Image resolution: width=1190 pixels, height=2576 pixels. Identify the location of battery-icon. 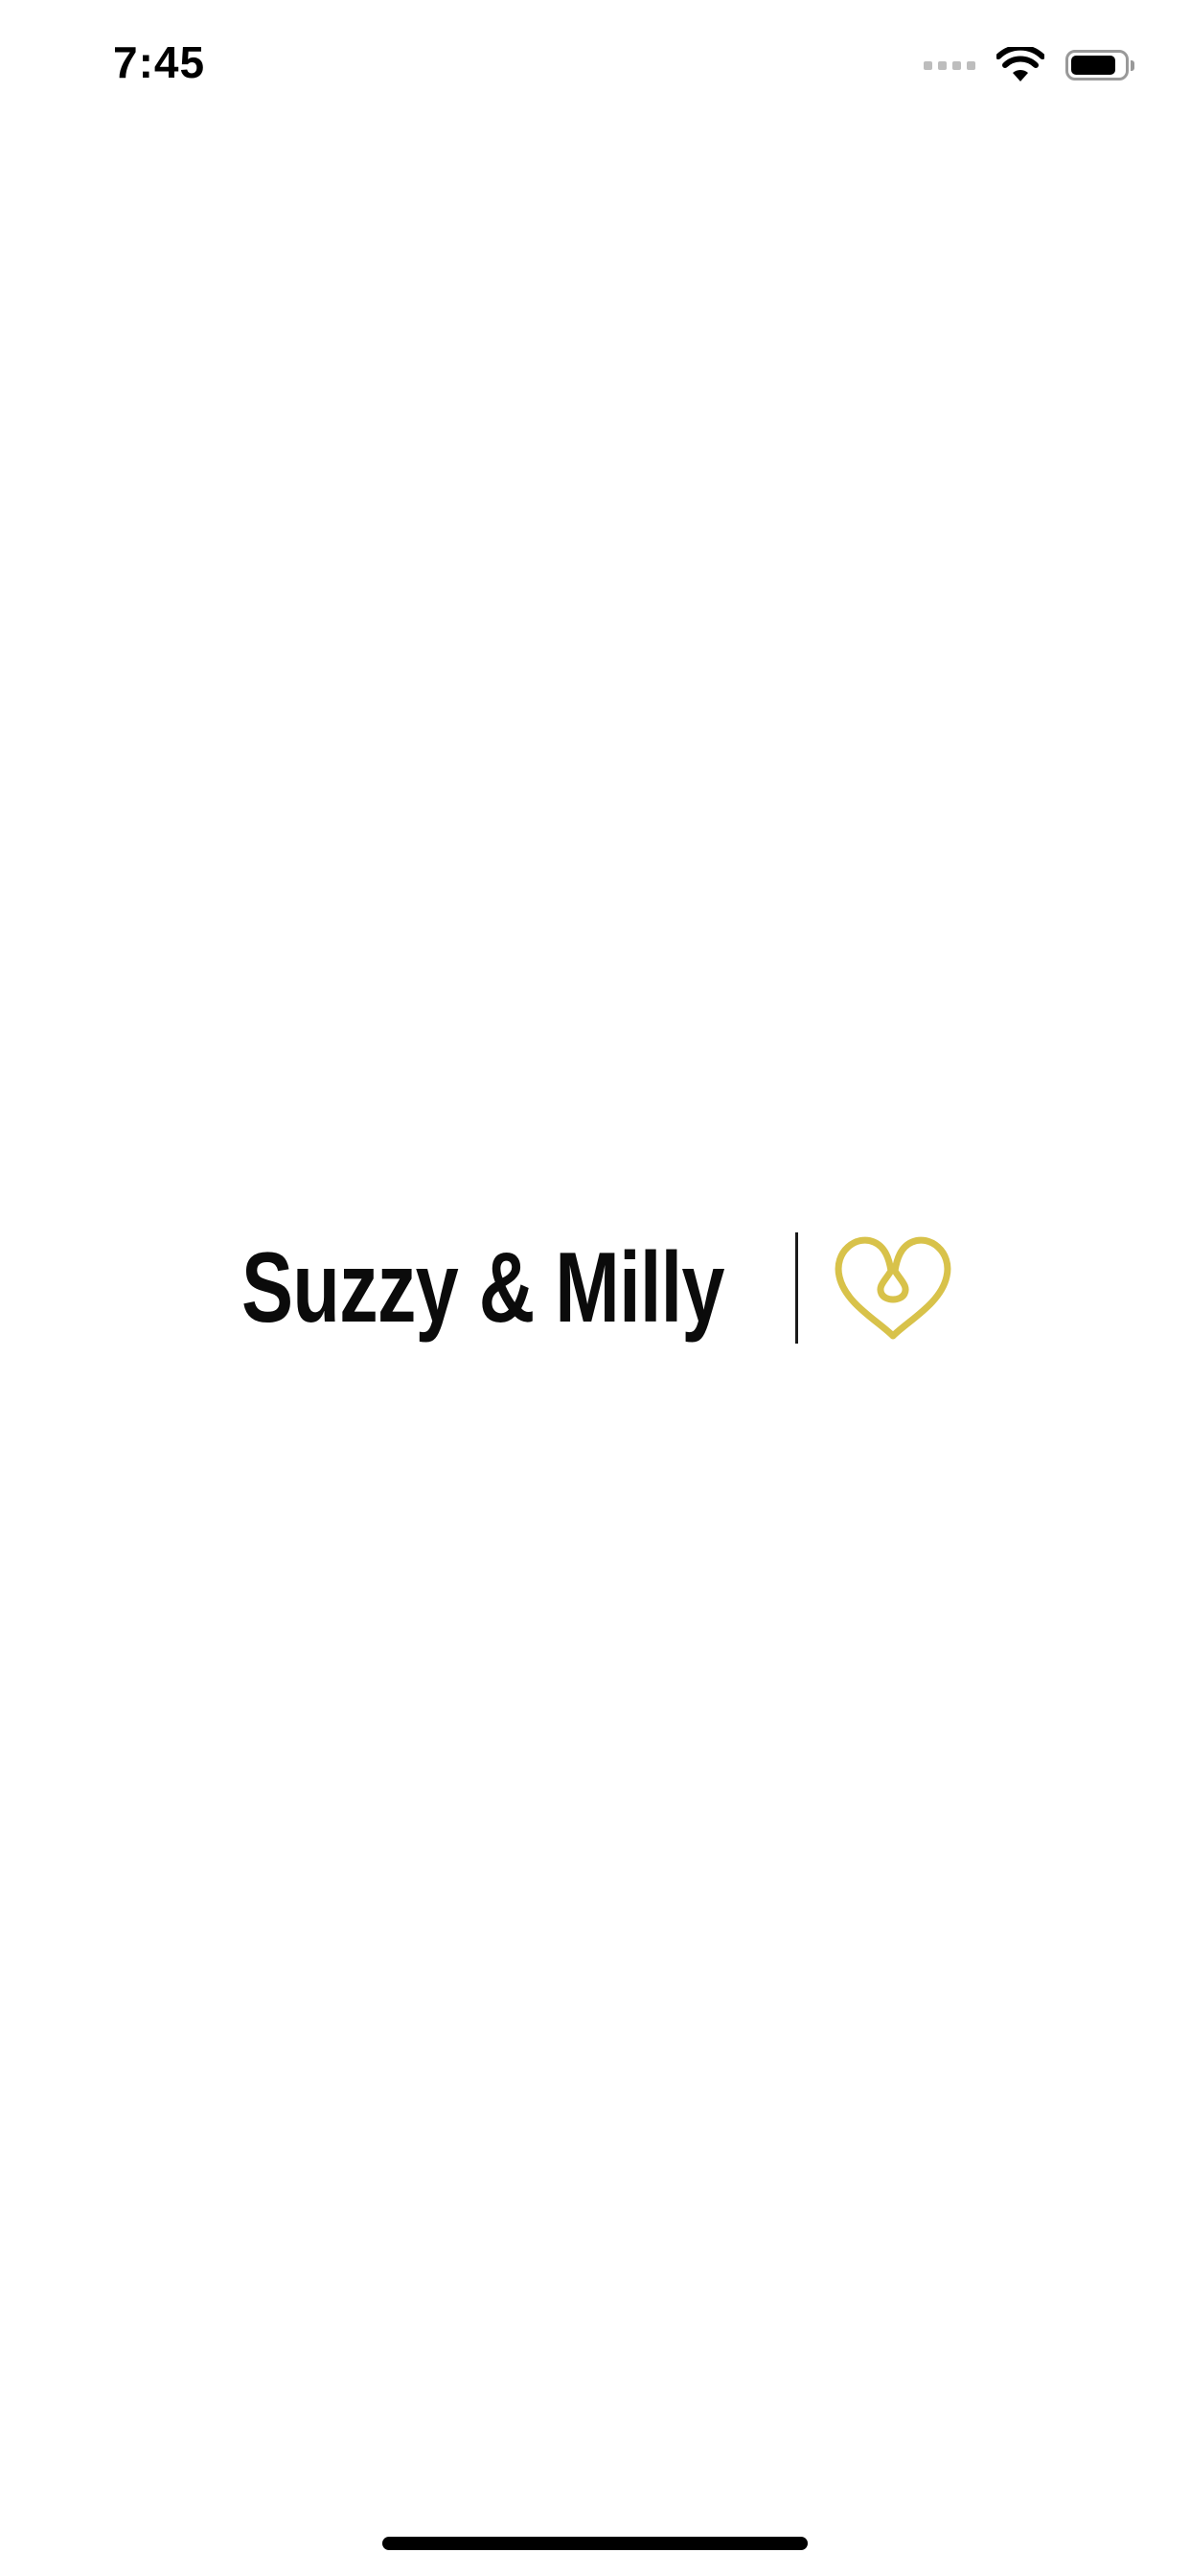
(1100, 65).